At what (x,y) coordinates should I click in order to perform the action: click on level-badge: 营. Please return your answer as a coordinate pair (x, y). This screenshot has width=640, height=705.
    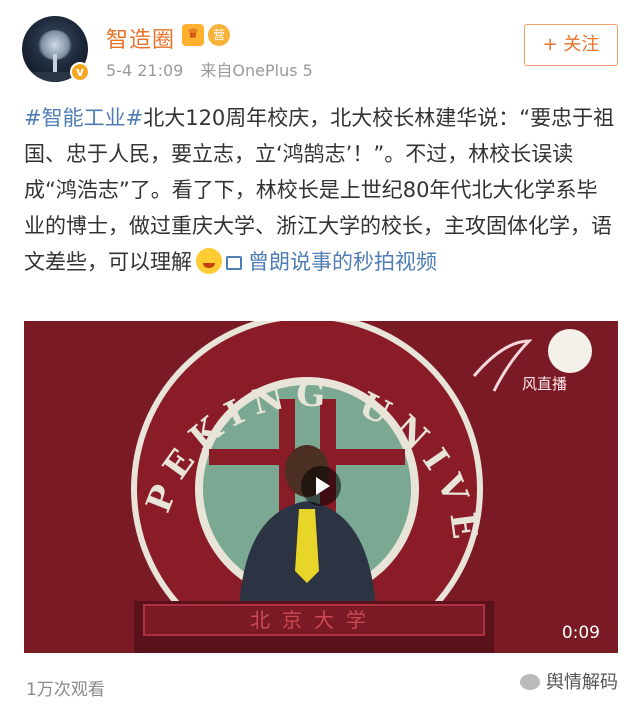
    Looking at the image, I should click on (219, 35).